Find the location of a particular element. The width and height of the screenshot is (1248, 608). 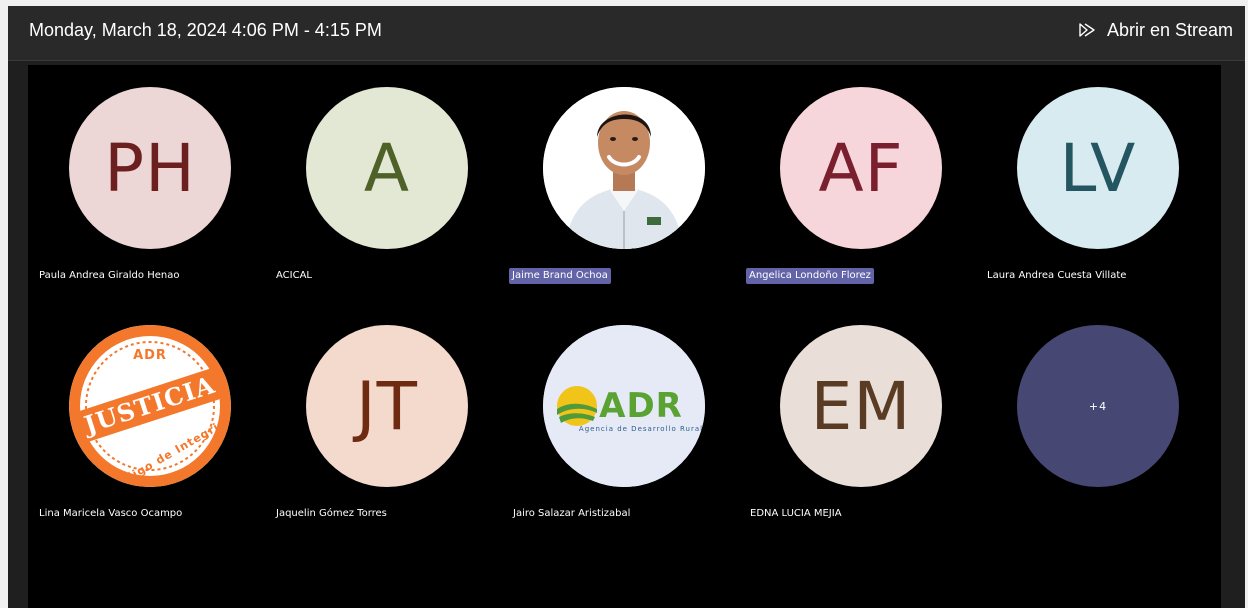

avatar: AF is located at coordinates (861, 168).